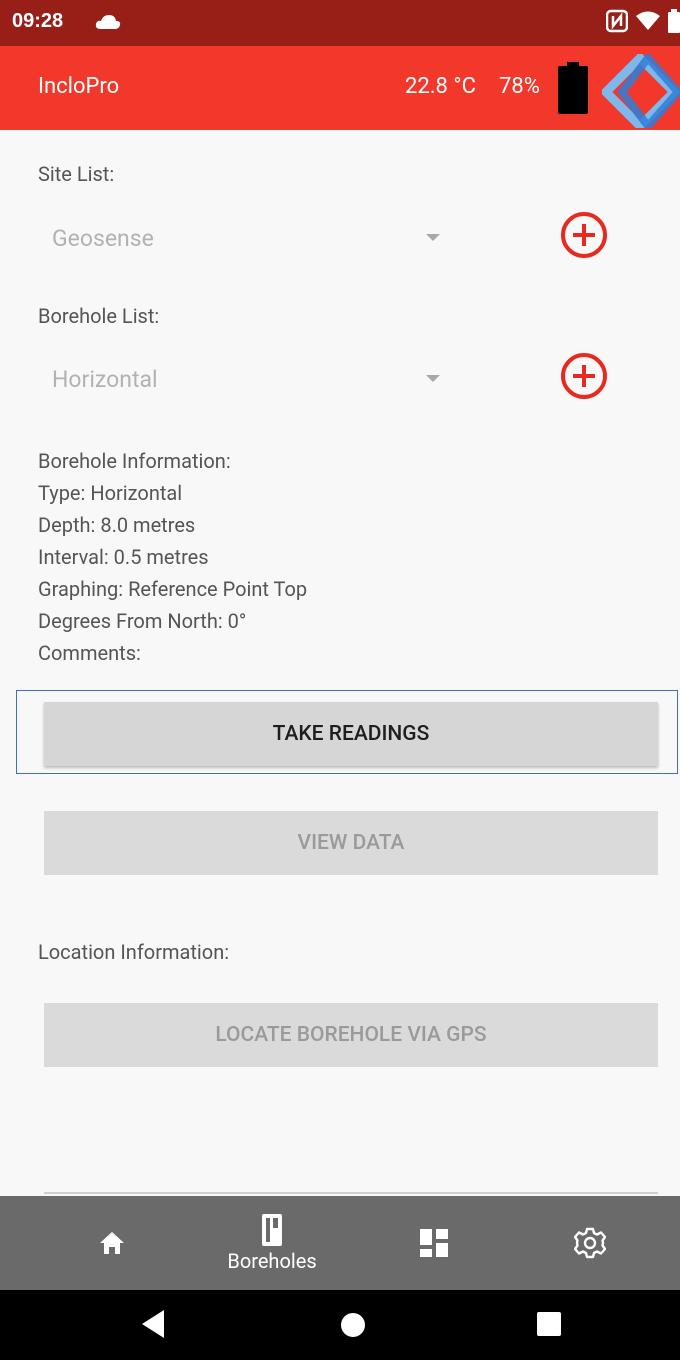 The image size is (680, 1360). Describe the element at coordinates (134, 461) in the screenshot. I see `info-heading: Borehole Information:` at that location.